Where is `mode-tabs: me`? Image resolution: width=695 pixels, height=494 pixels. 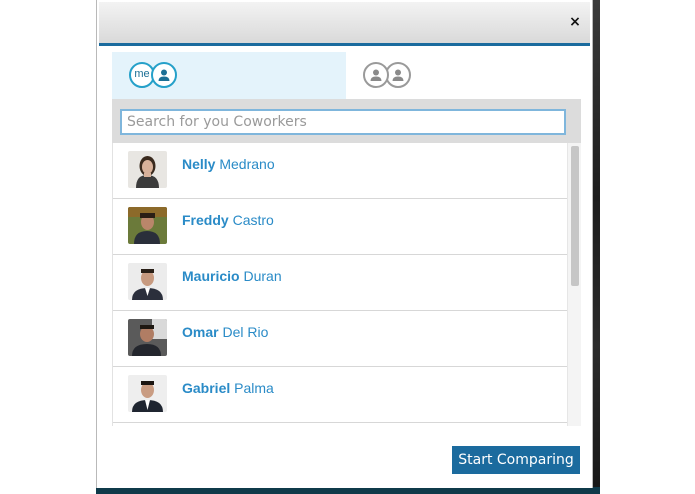 mode-tabs: me is located at coordinates (346, 75).